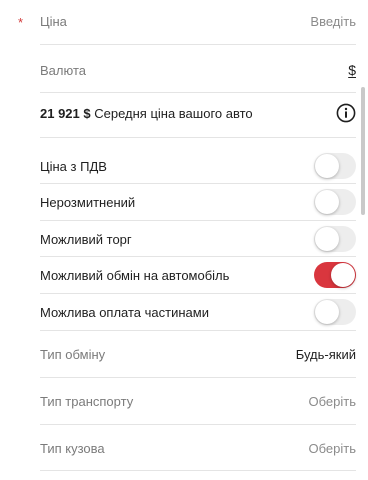 This screenshot has width=368, height=480. What do you see at coordinates (333, 21) in the screenshot?
I see `price-input: Введіть` at bounding box center [333, 21].